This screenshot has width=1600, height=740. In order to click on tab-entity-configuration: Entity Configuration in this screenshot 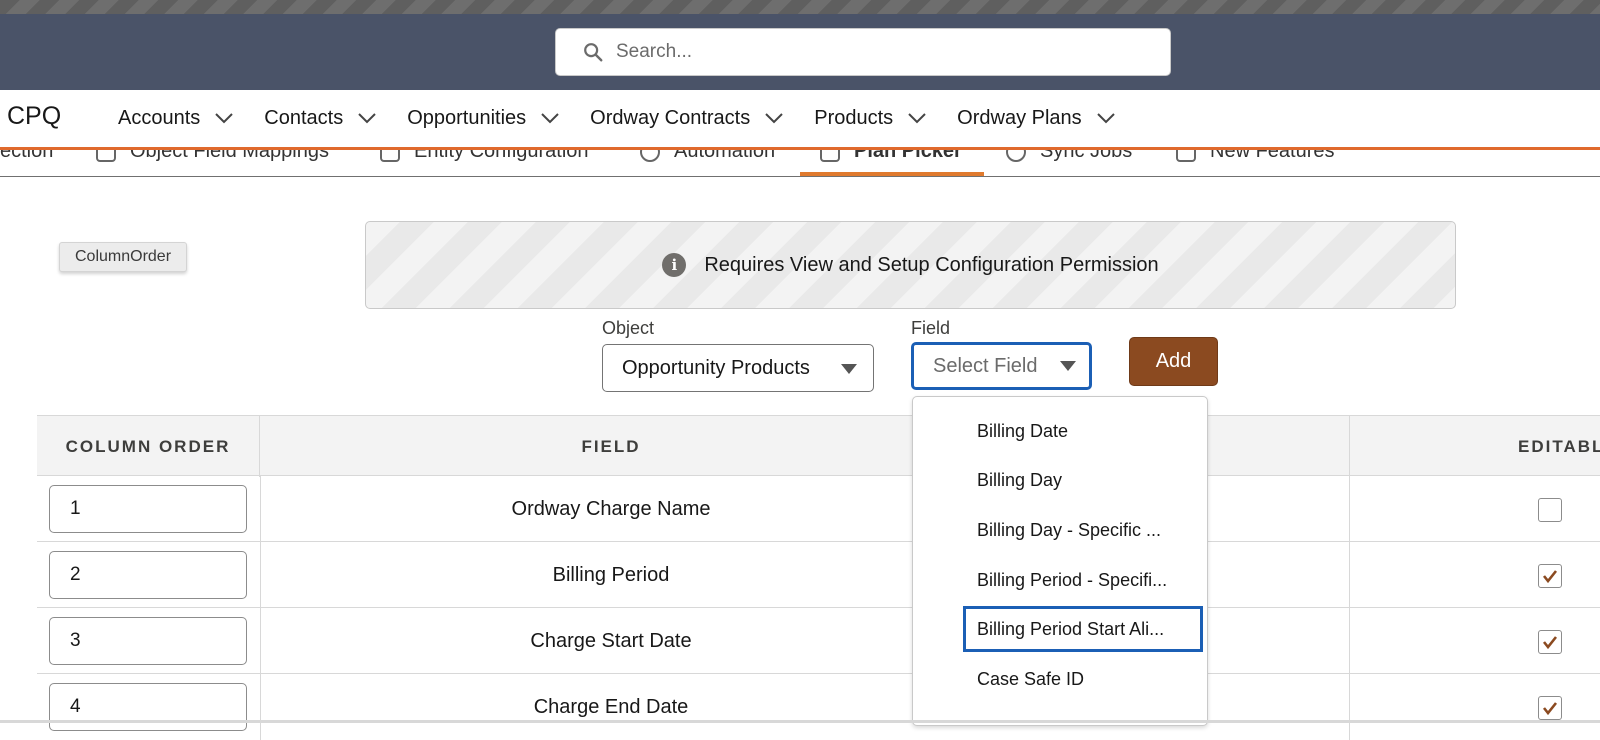, I will do `click(484, 156)`.